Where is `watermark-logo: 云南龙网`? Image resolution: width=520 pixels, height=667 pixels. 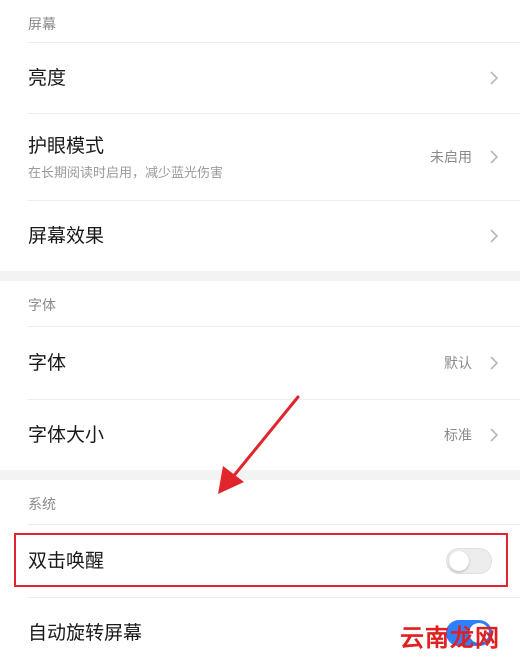 watermark-logo: 云南龙网 is located at coordinates (450, 638).